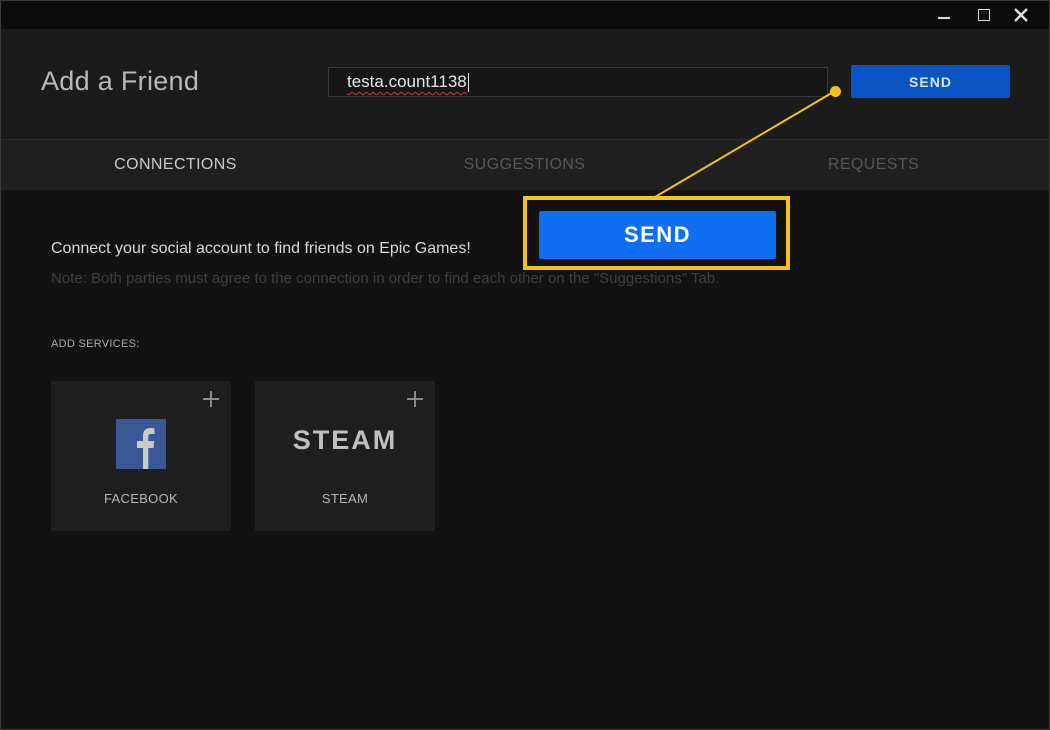 The image size is (1050, 730). What do you see at coordinates (345, 498) in the screenshot?
I see `steam-label: STEAM` at bounding box center [345, 498].